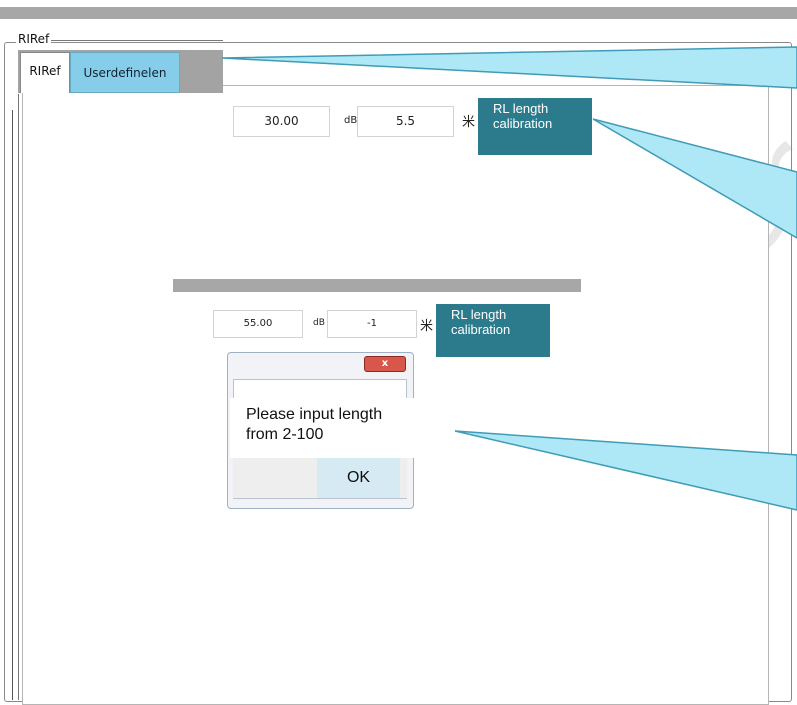  What do you see at coordinates (694, 178) in the screenshot?
I see `callout-arrow-rl-button` at bounding box center [694, 178].